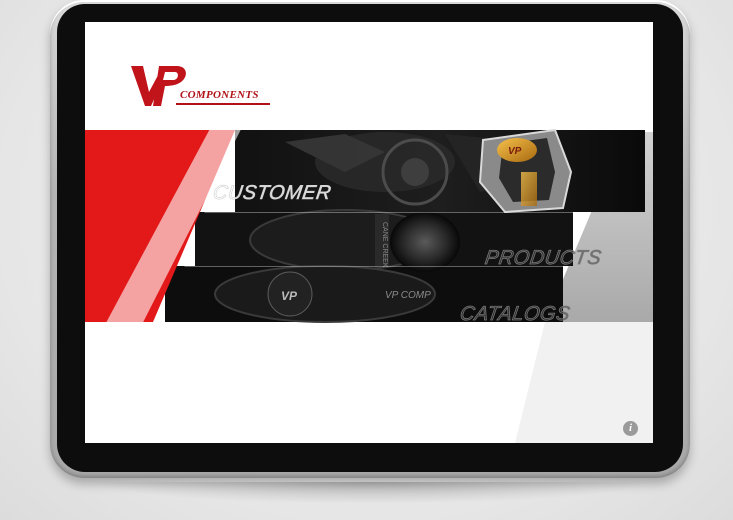  Describe the element at coordinates (223, 104) in the screenshot. I see `logo-underline` at that location.